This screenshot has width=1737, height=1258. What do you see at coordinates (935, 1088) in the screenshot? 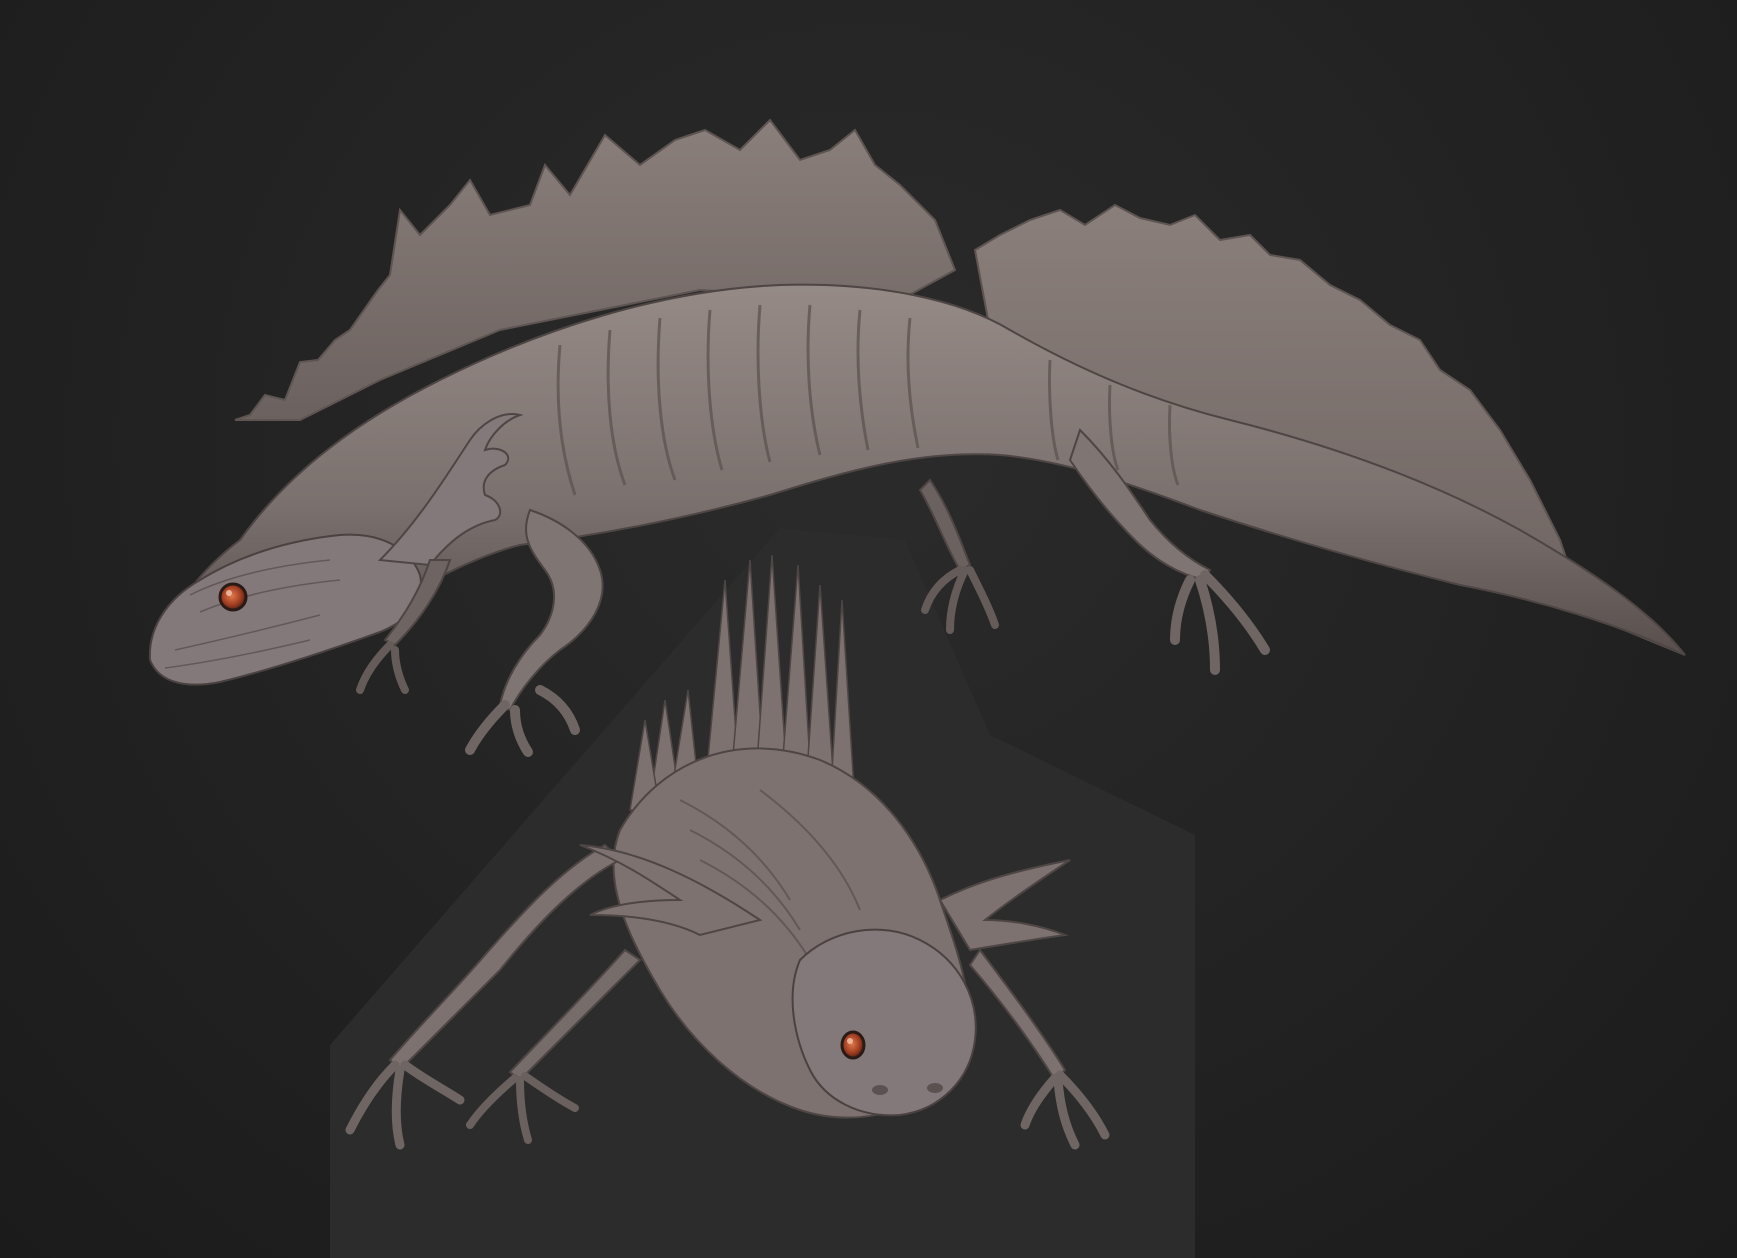
I see `nostril-right` at bounding box center [935, 1088].